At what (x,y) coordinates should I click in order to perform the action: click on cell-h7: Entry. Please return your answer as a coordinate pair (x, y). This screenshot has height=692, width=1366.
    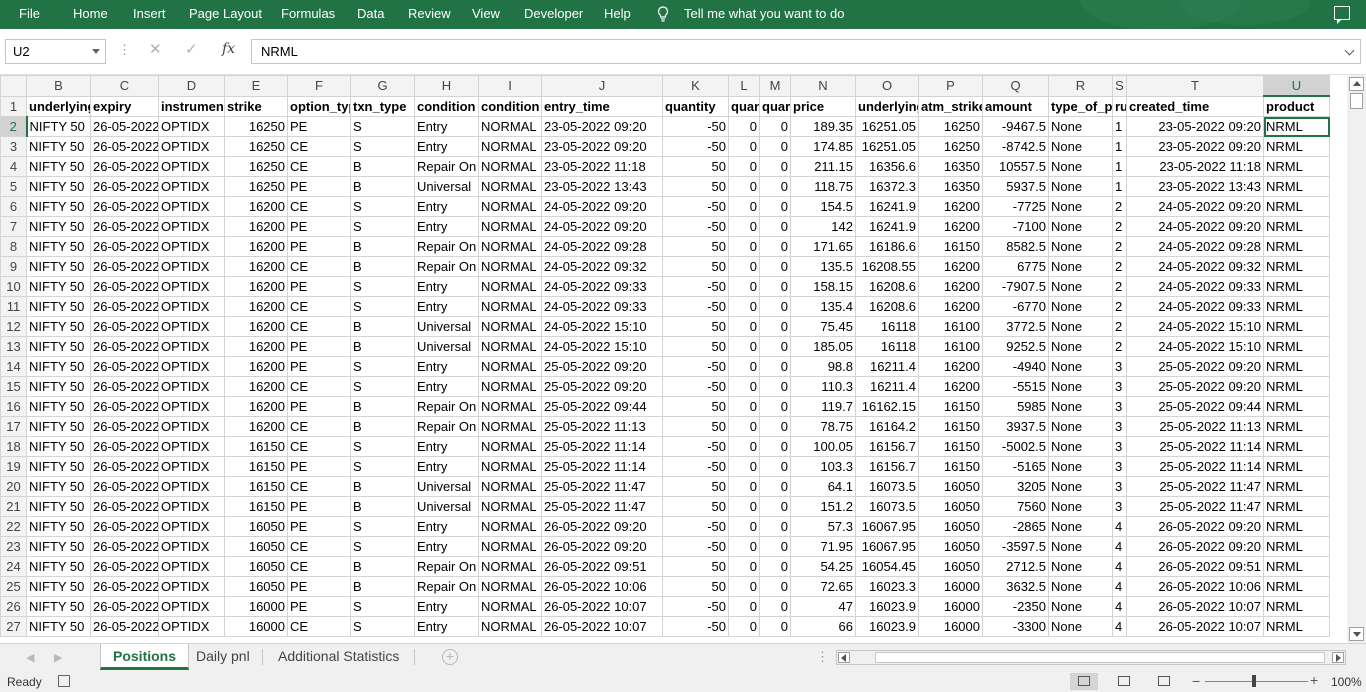
    Looking at the image, I should click on (446, 226).